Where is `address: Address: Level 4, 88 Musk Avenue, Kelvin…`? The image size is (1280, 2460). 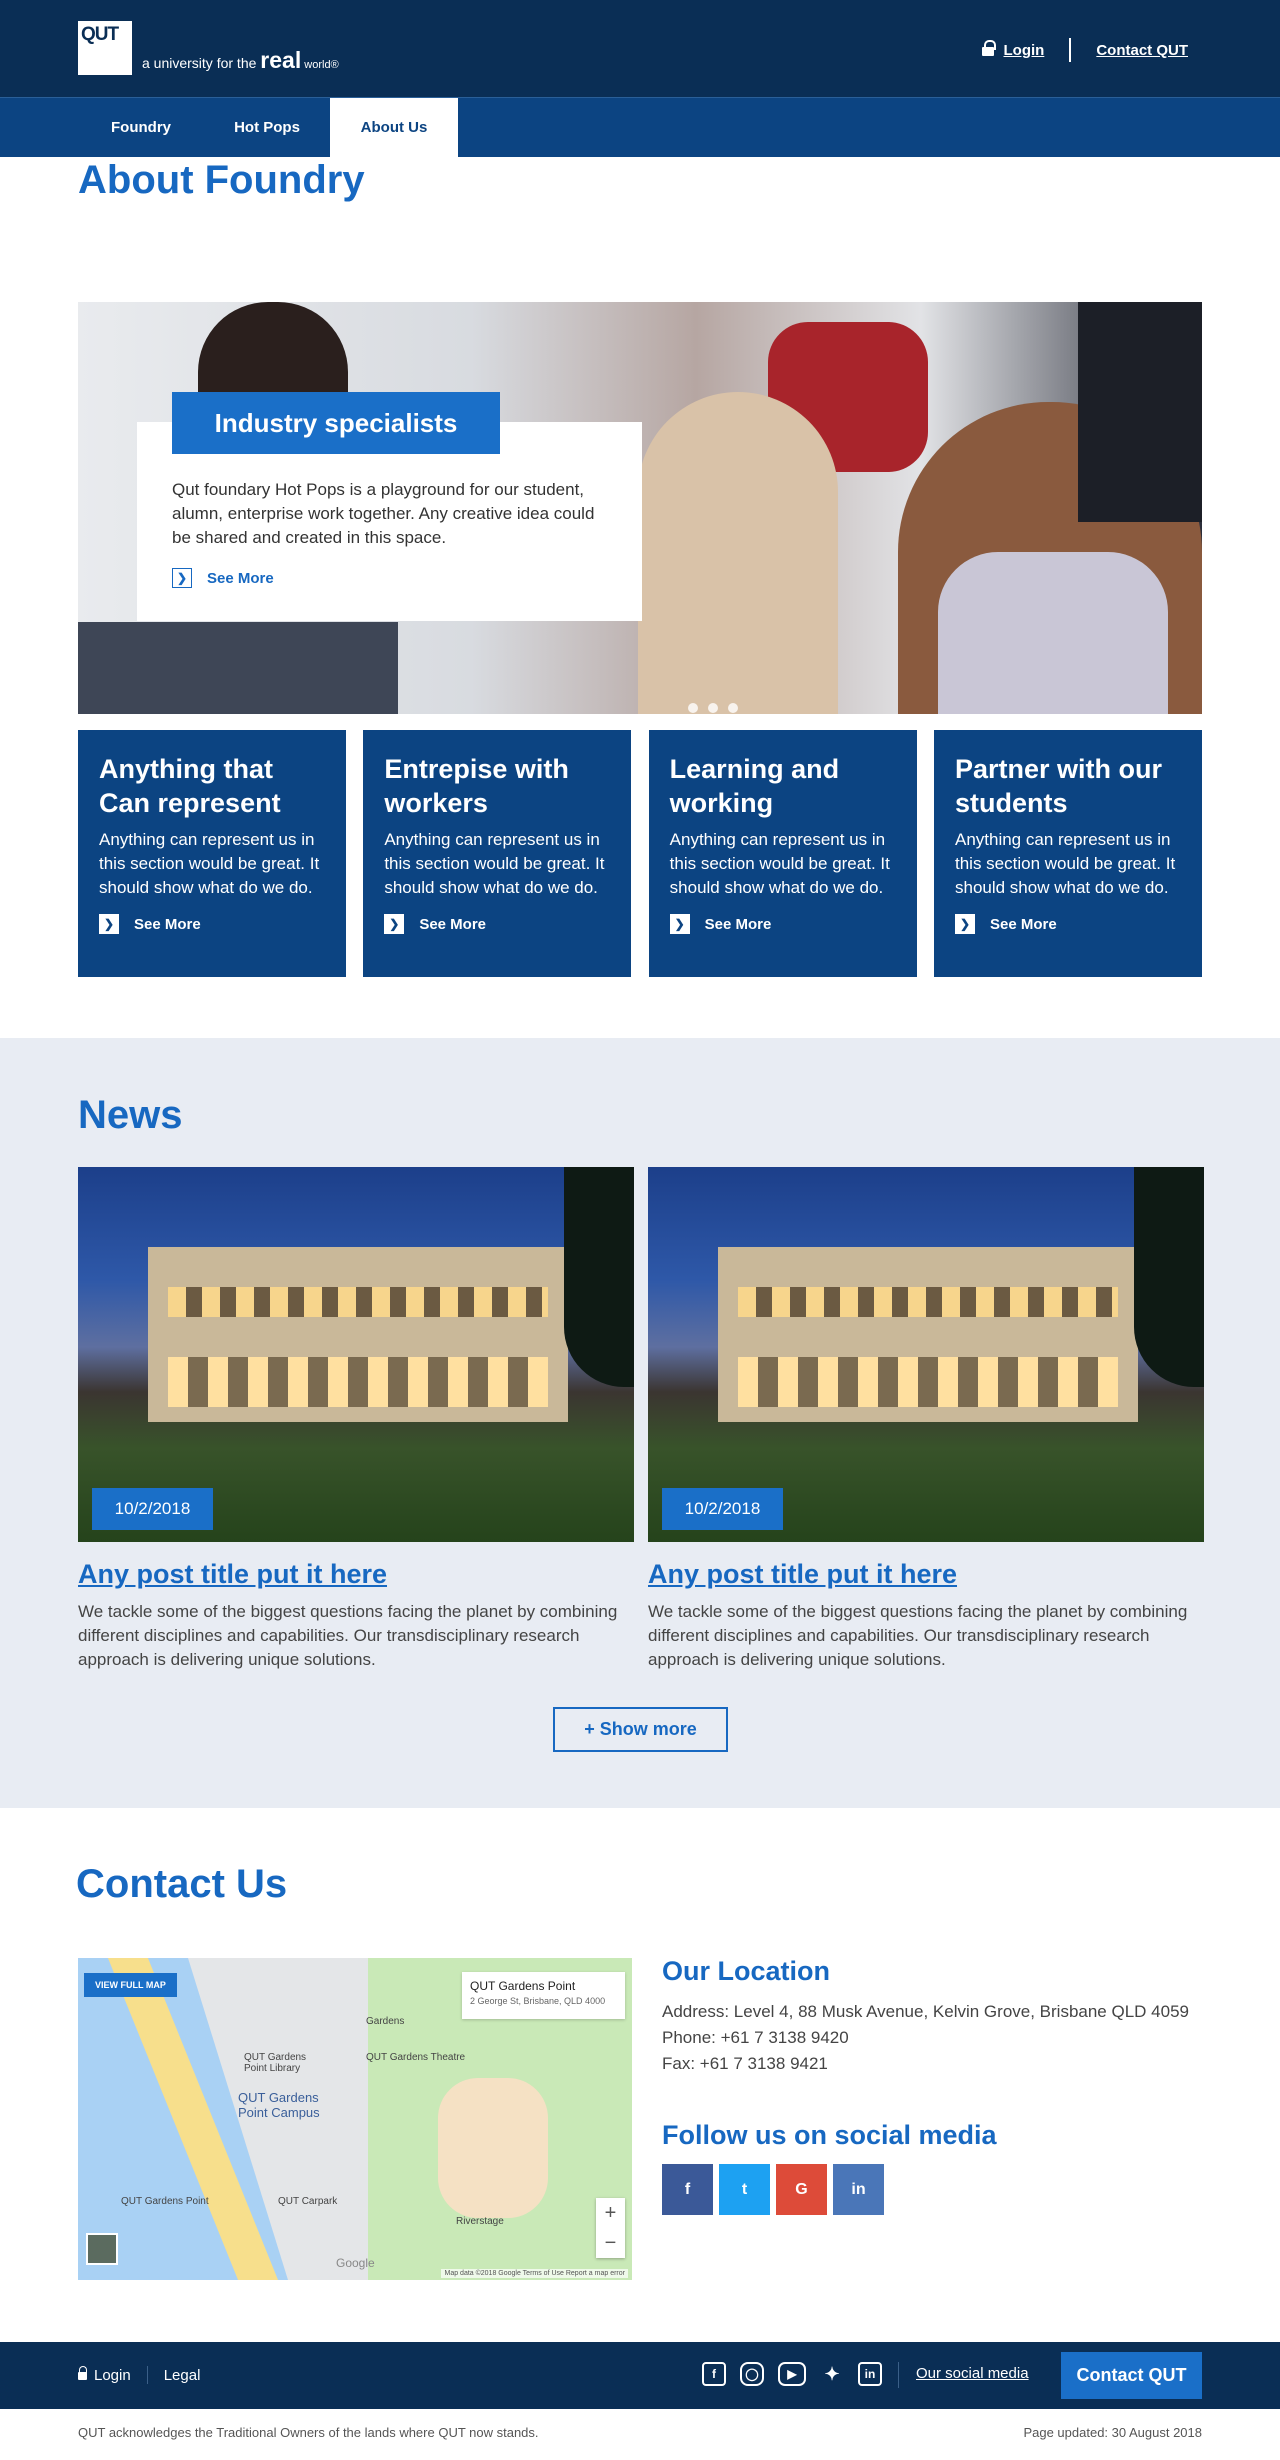
address: Address: Level 4, 88 Musk Avenue, Kelvin… is located at coordinates (925, 2011).